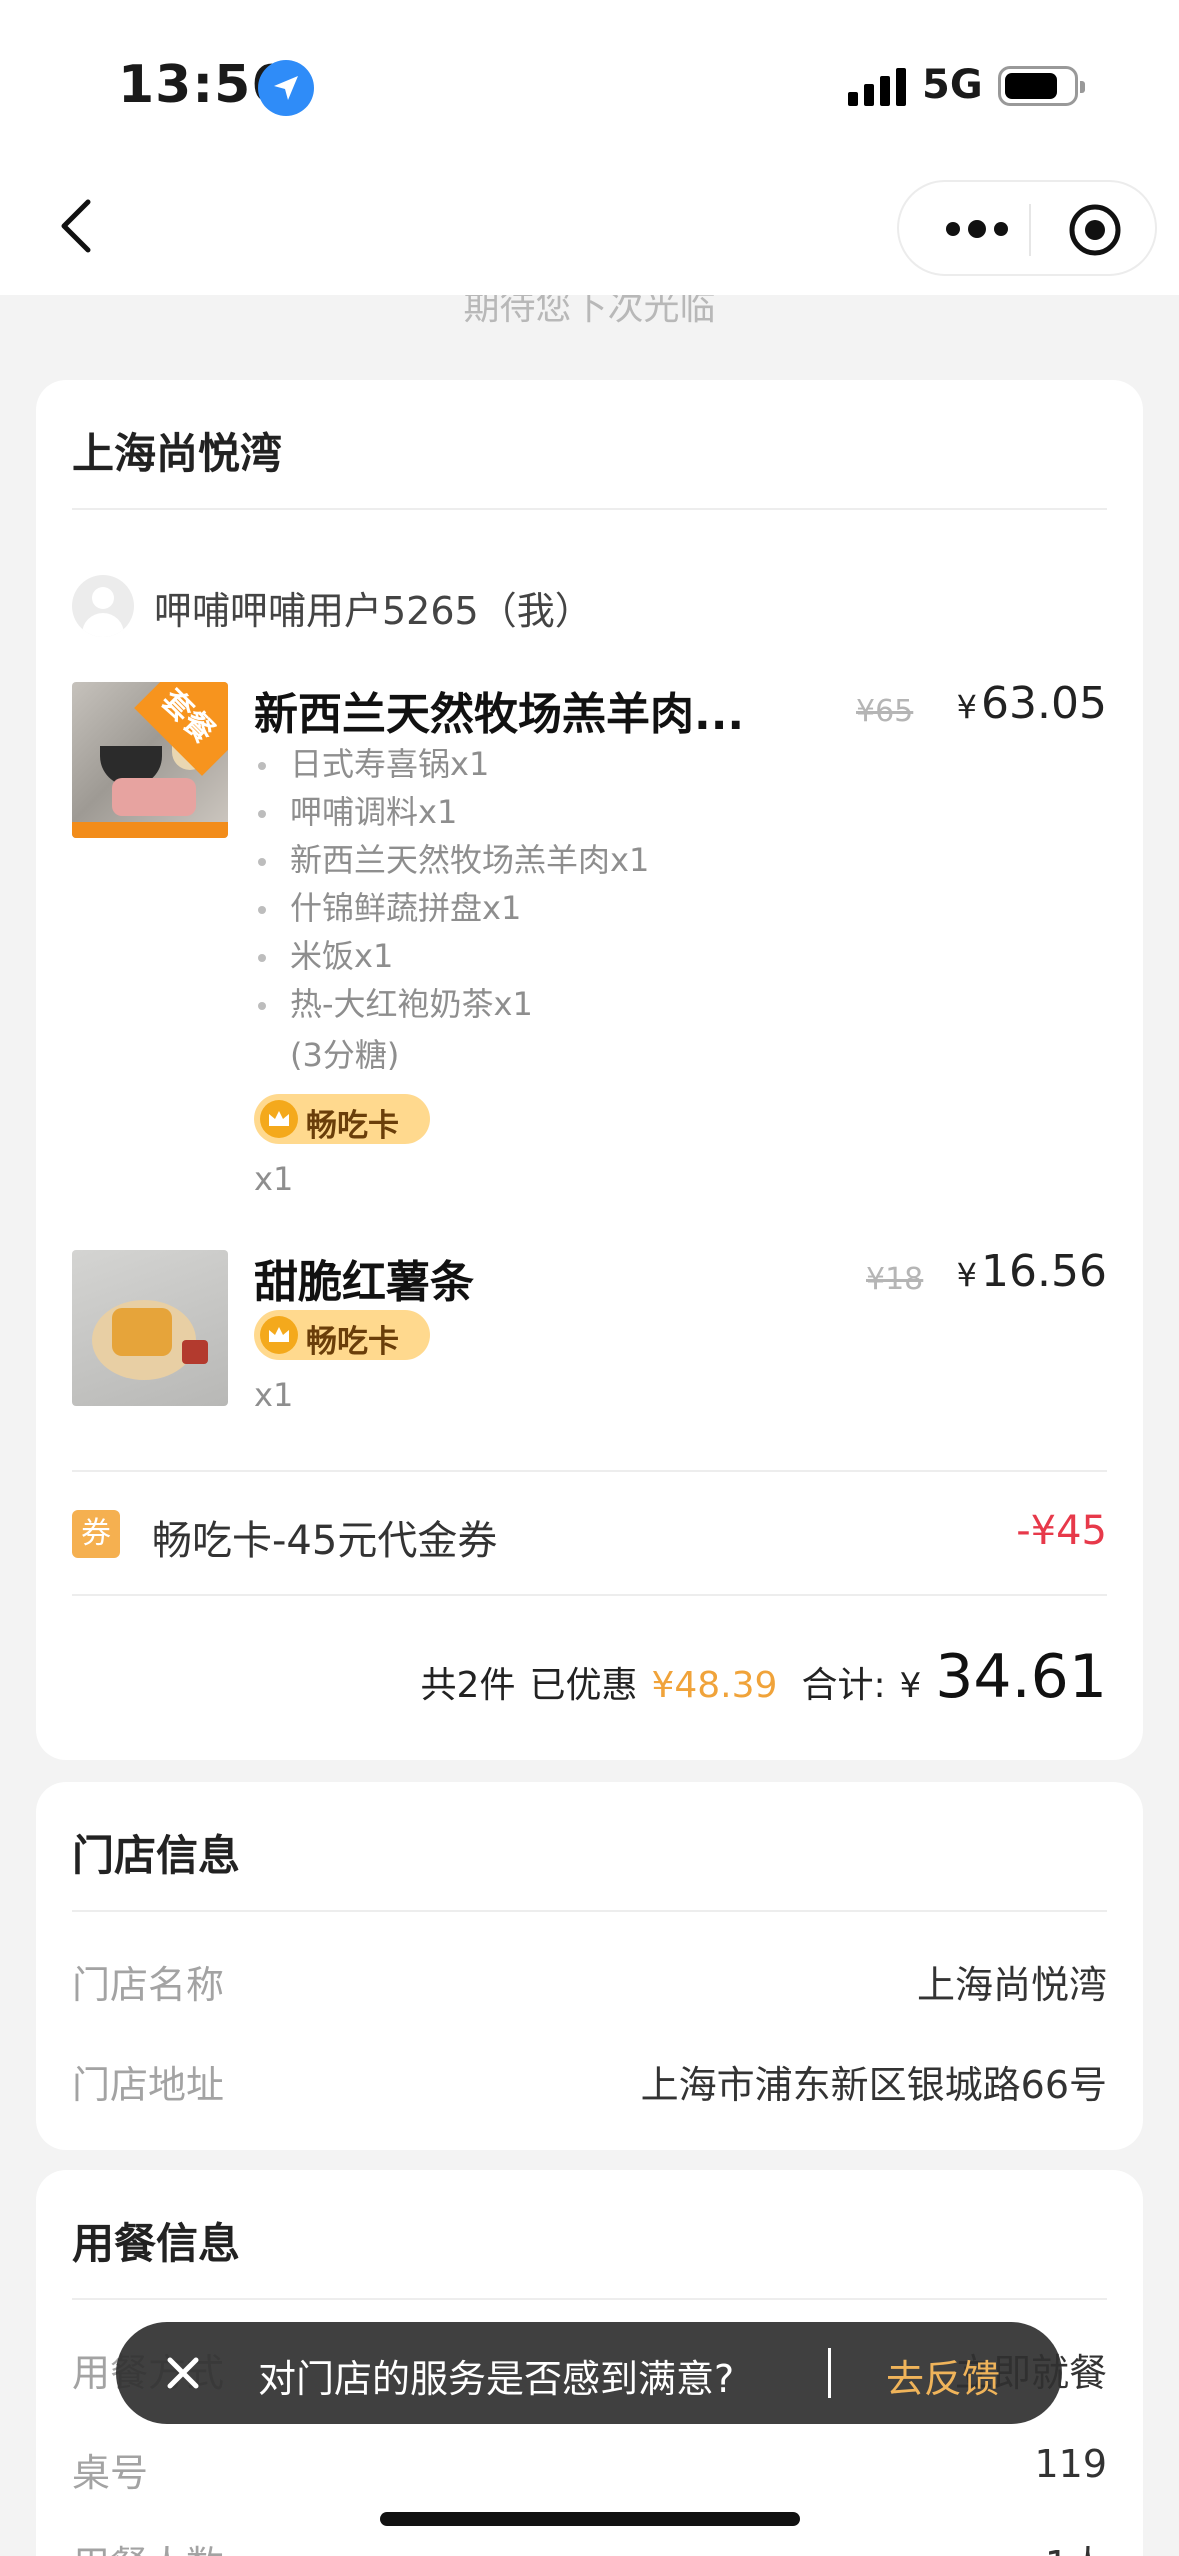 This screenshot has height=2556, width=1179. I want to click on info-value: 119, so click(1070, 2464).